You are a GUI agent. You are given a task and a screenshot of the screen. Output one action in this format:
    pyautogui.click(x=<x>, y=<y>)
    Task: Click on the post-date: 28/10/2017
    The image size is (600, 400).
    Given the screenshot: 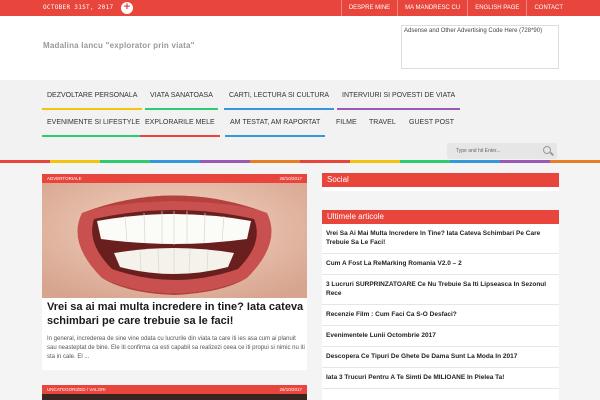 What is the action you would take?
    pyautogui.click(x=290, y=178)
    